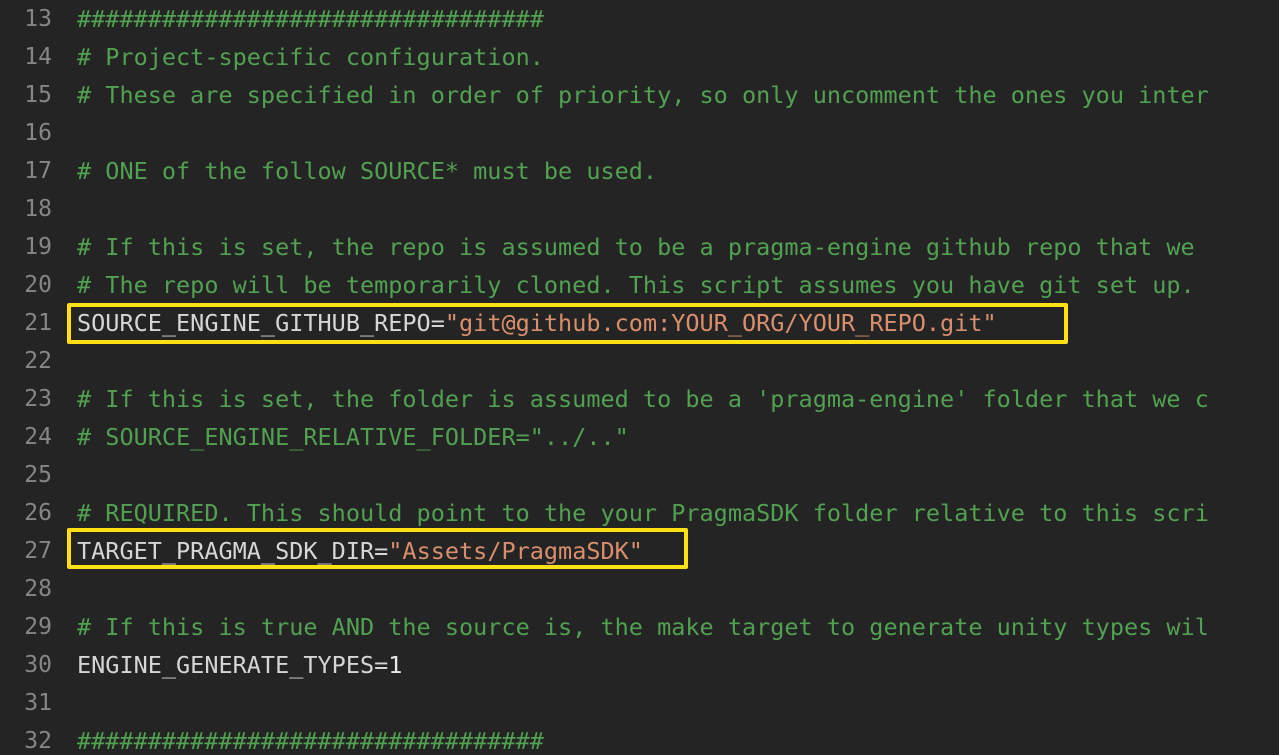 The image size is (1279, 755). Describe the element at coordinates (38, 95) in the screenshot. I see `line-number: 15` at that location.